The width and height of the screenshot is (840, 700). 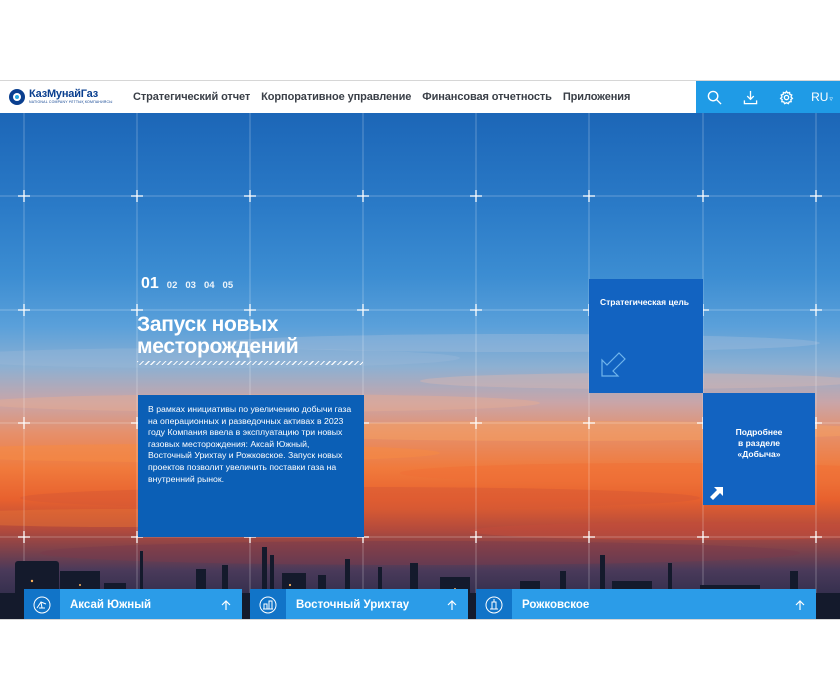 I want to click on download-button, so click(x=750, y=97).